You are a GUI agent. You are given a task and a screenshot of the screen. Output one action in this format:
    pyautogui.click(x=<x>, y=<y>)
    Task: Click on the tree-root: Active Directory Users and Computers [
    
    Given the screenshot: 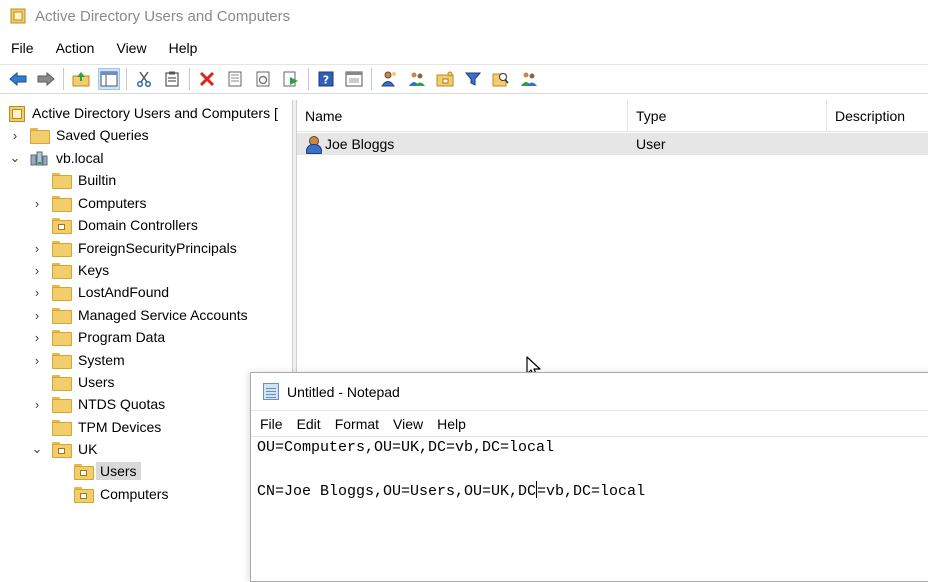 What is the action you would take?
    pyautogui.click(x=143, y=113)
    